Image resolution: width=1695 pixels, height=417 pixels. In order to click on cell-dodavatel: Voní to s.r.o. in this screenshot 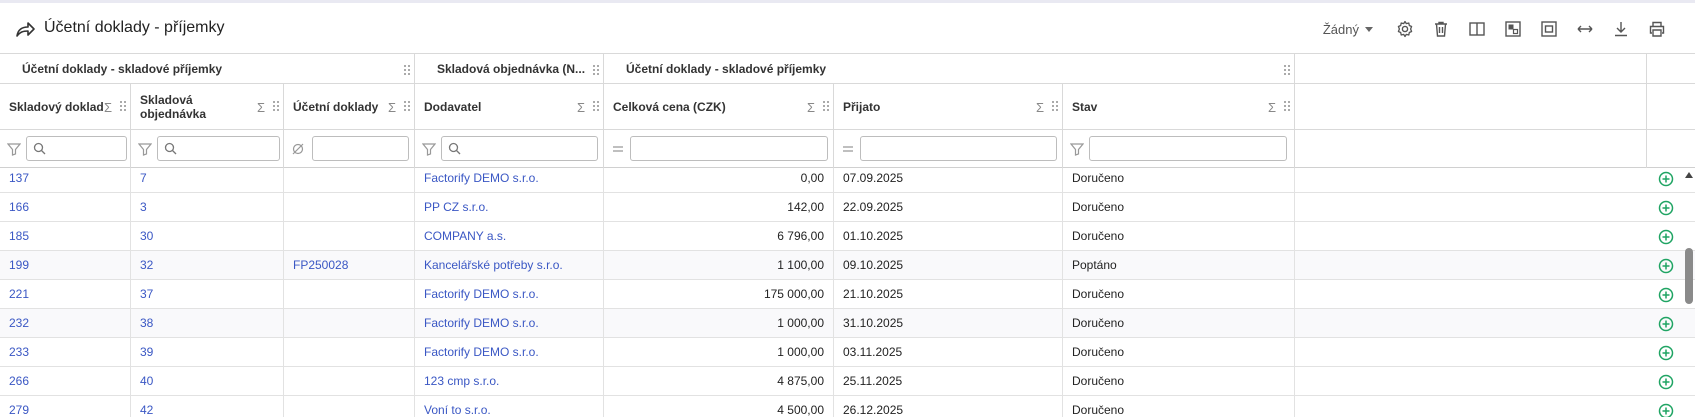, I will do `click(509, 406)`.